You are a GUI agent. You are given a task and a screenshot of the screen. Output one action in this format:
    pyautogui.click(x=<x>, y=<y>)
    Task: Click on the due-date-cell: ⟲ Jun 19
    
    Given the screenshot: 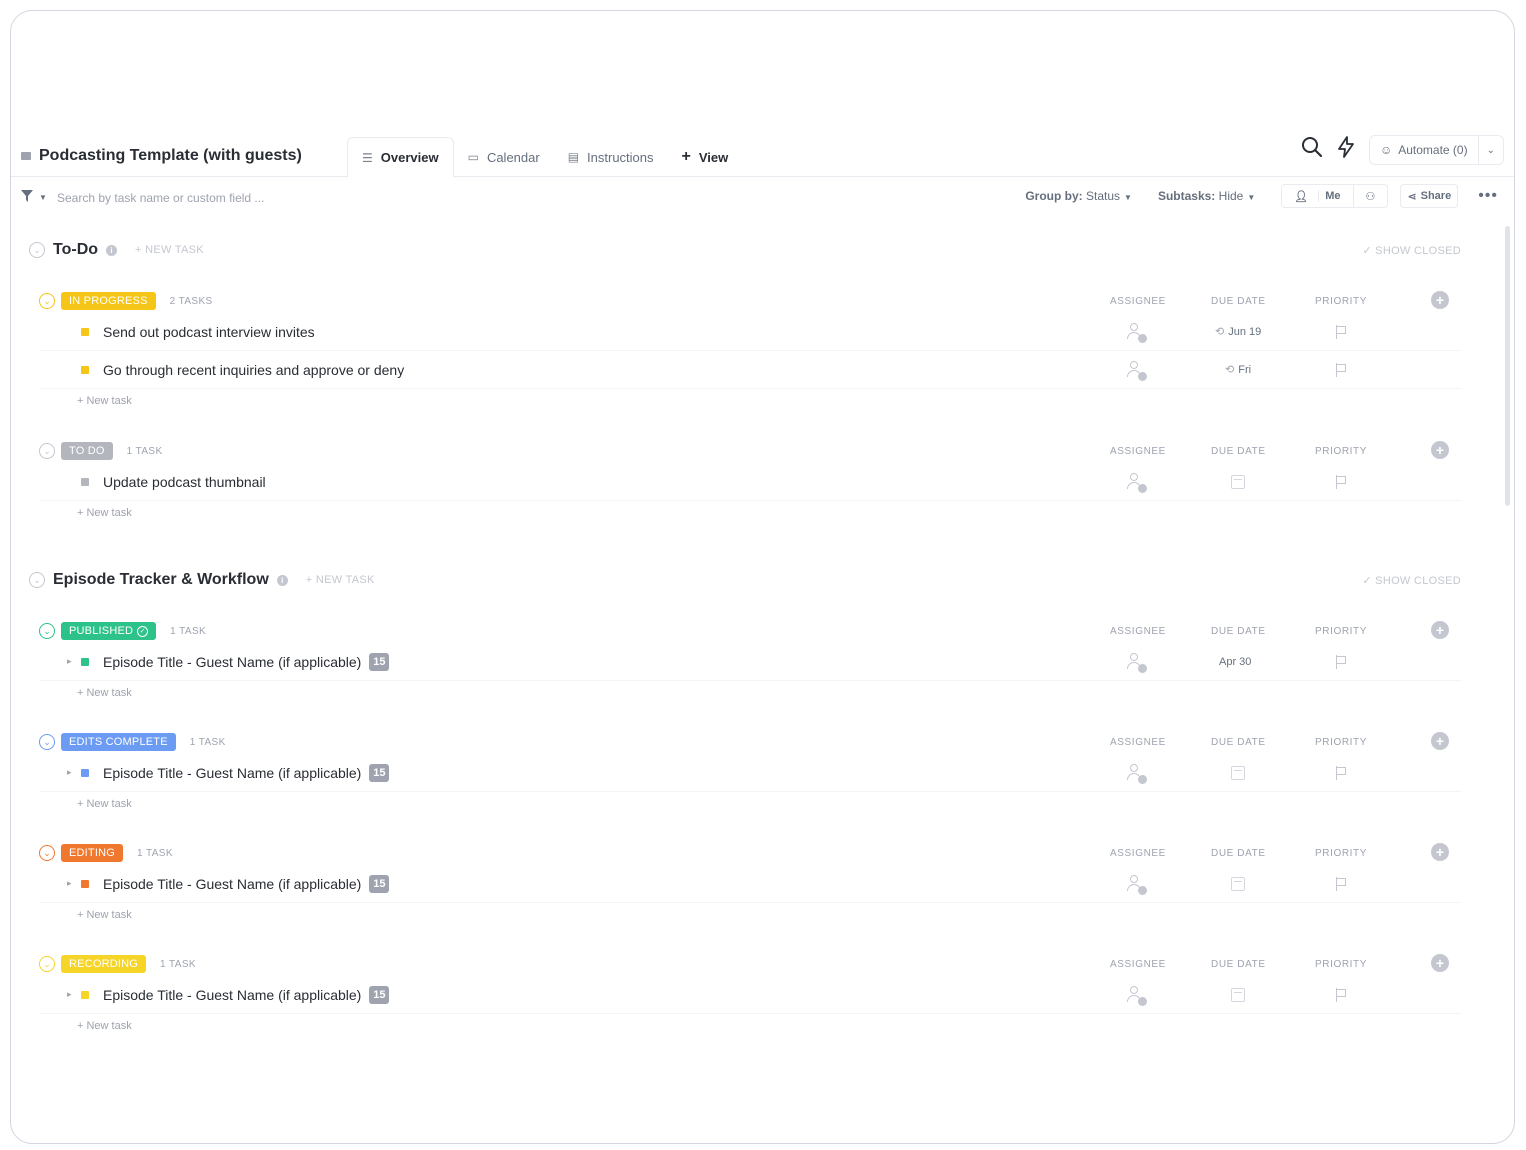 What is the action you would take?
    pyautogui.click(x=1238, y=332)
    